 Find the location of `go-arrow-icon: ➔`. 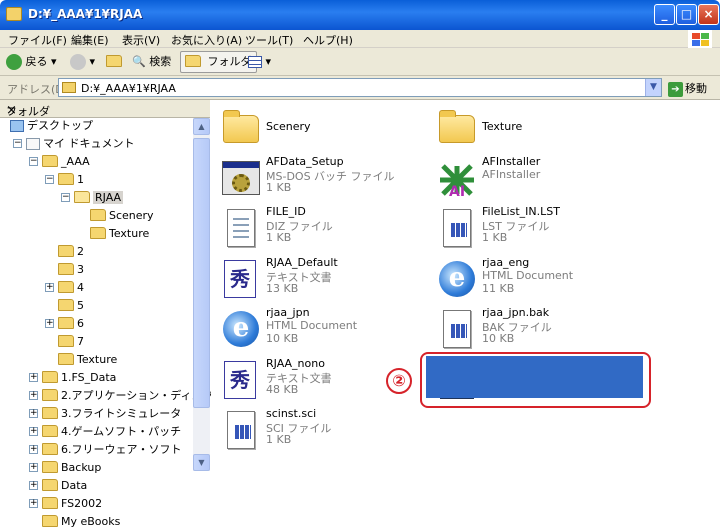

go-arrow-icon: ➔ is located at coordinates (675, 89).